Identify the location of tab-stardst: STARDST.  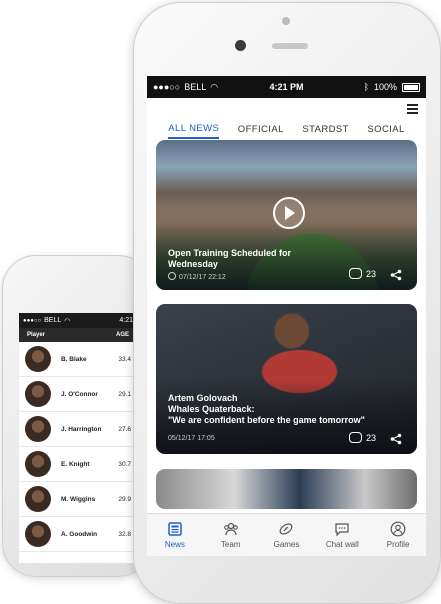
(325, 131).